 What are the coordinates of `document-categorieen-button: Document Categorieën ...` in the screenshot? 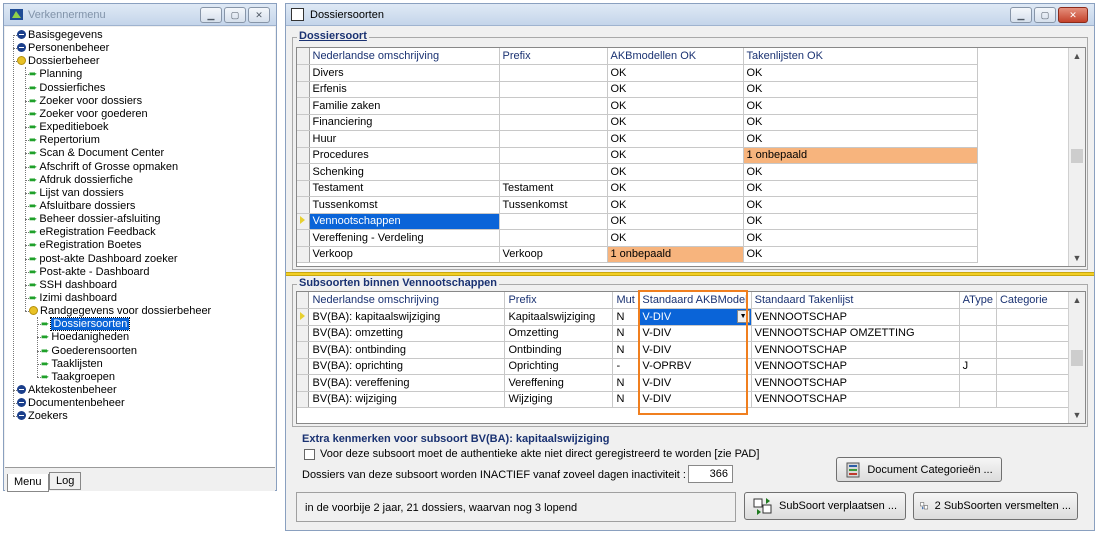 It's located at (919, 469).